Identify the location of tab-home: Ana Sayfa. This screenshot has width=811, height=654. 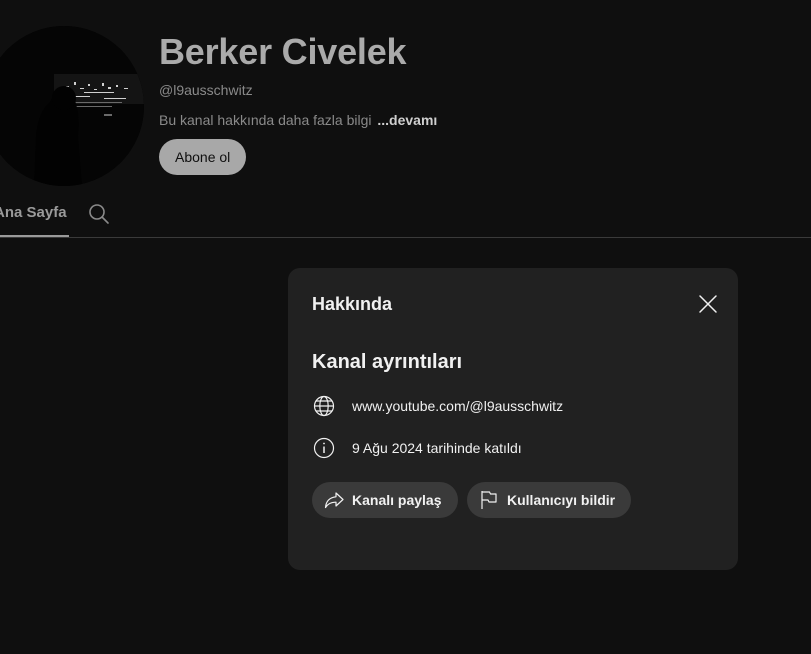
(34, 213).